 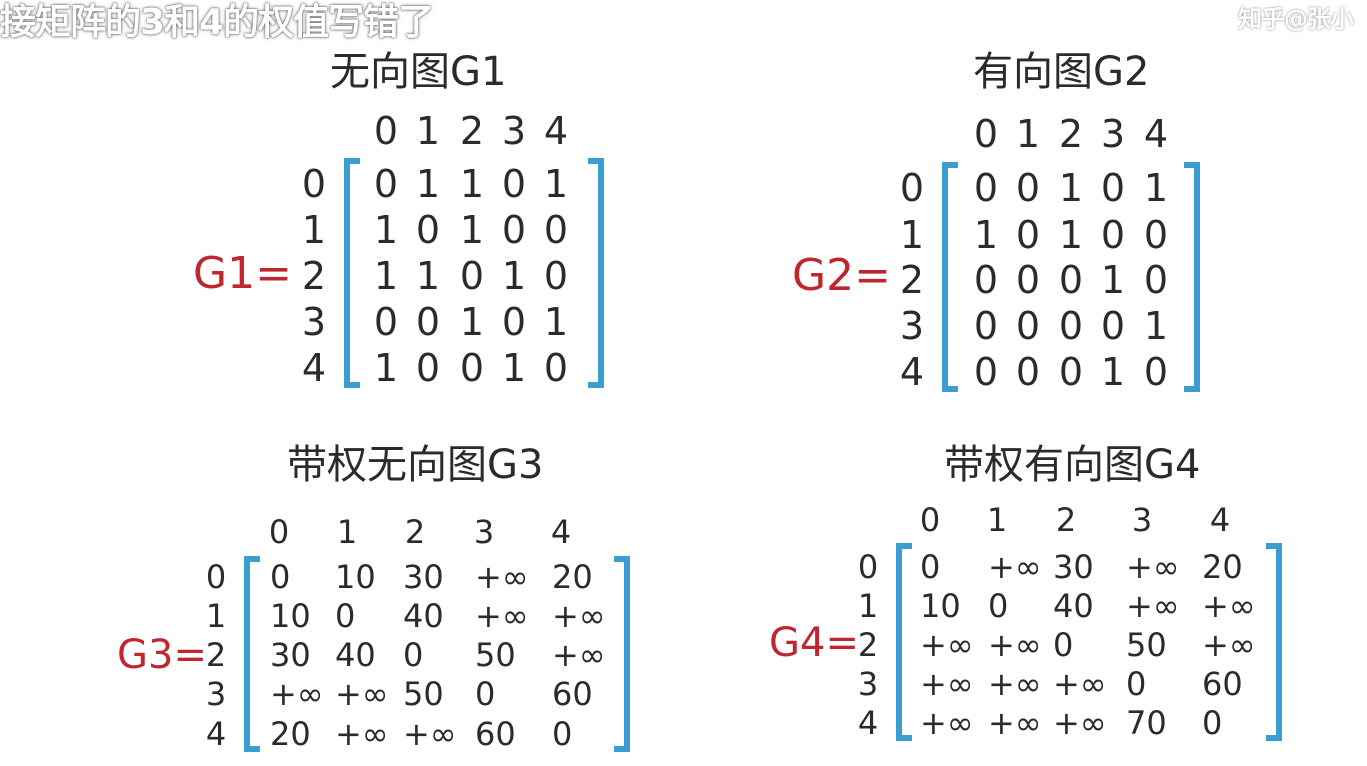 I want to click on g2-col-header: 0, so click(x=986, y=134).